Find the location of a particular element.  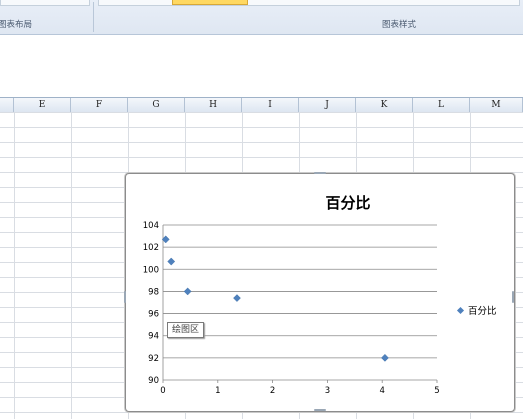

legend-marker-icon is located at coordinates (460, 310).